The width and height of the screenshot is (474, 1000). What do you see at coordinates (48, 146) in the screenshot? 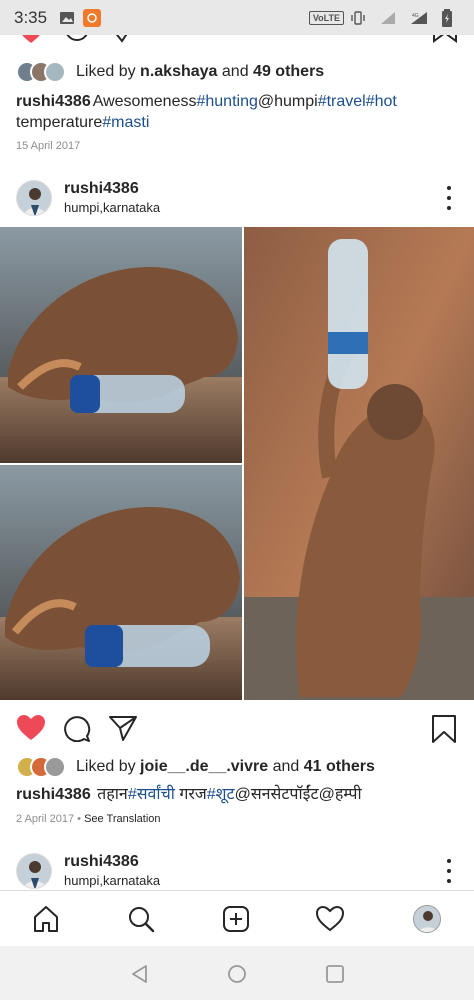
I see `post1-date: 15 April 2017` at bounding box center [48, 146].